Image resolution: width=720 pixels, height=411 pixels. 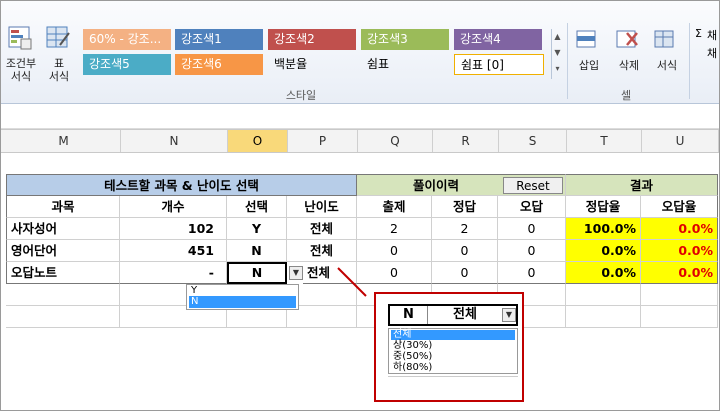 What do you see at coordinates (173, 229) in the screenshot?
I see `count-cell: 102` at bounding box center [173, 229].